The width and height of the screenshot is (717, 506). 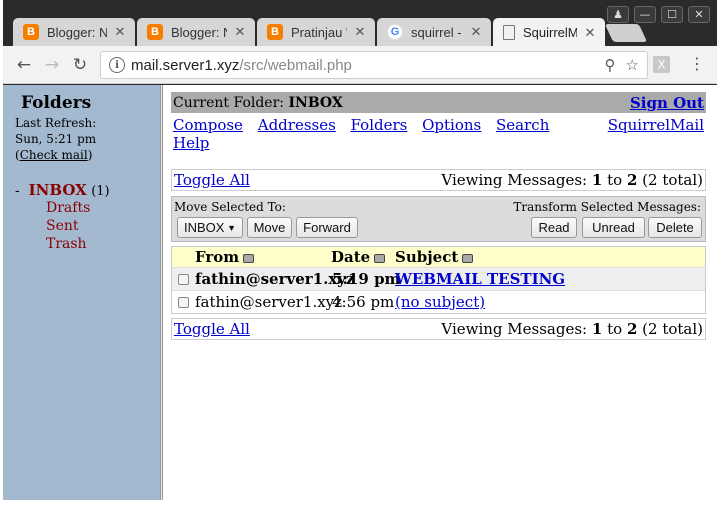 I want to click on minimize-icon: —, so click(x=645, y=14).